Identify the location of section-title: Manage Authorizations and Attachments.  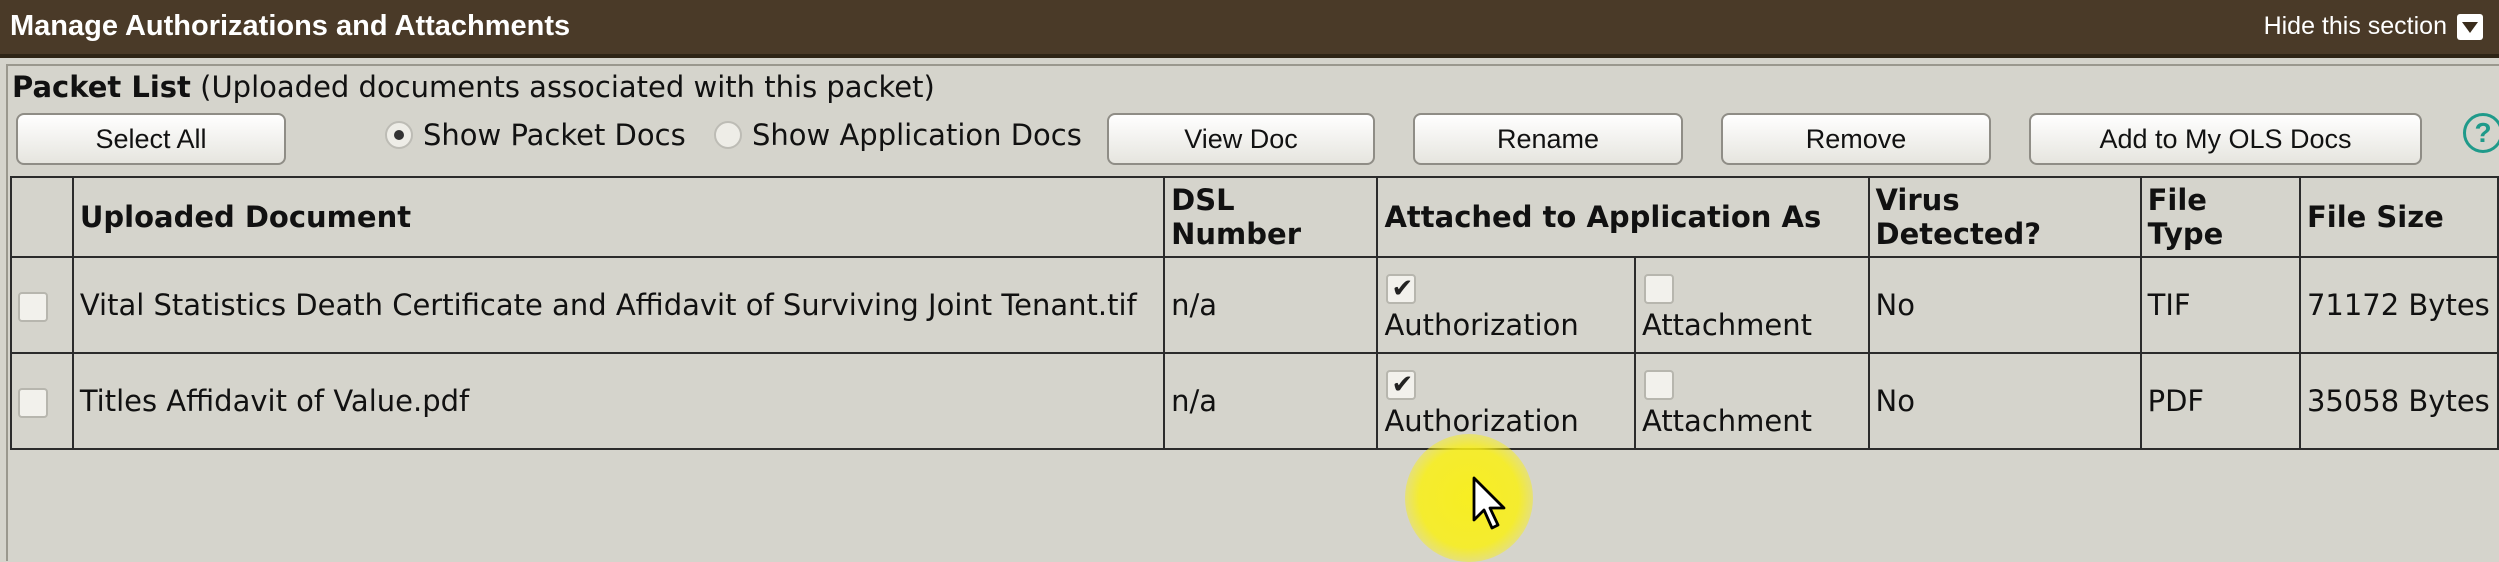
(290, 26).